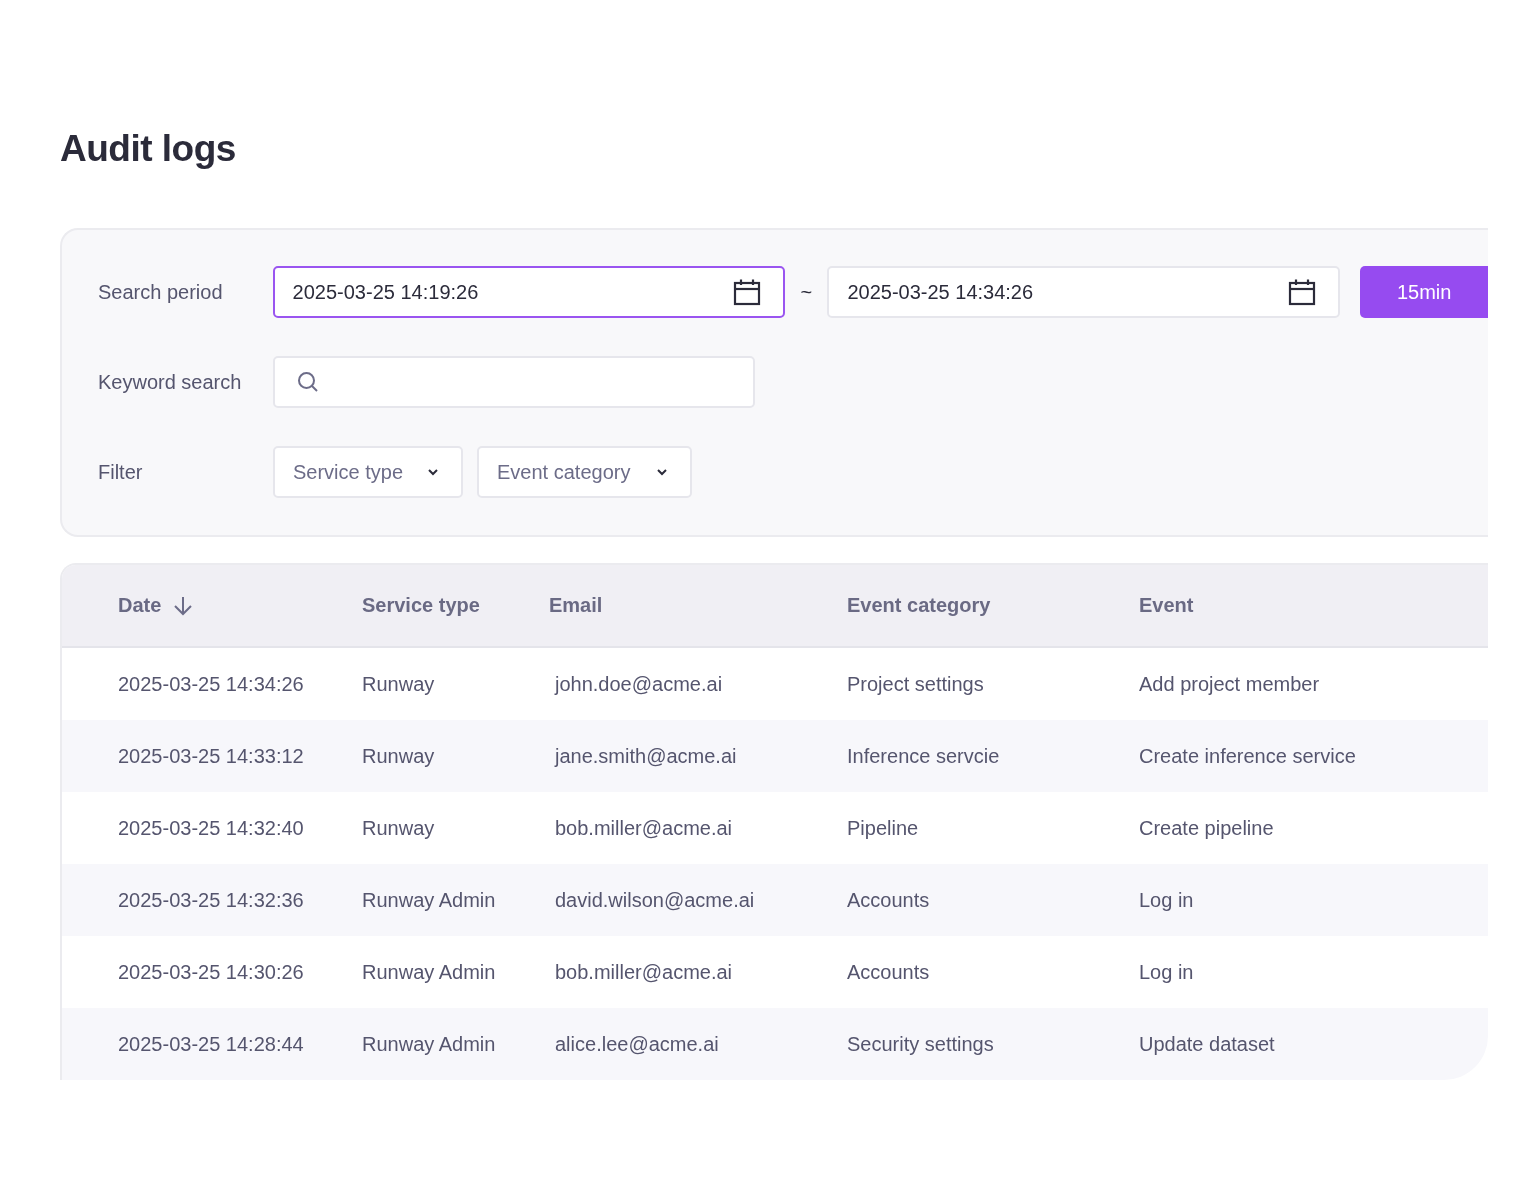  I want to click on table-cell: Create pipeline, so click(1206, 827).